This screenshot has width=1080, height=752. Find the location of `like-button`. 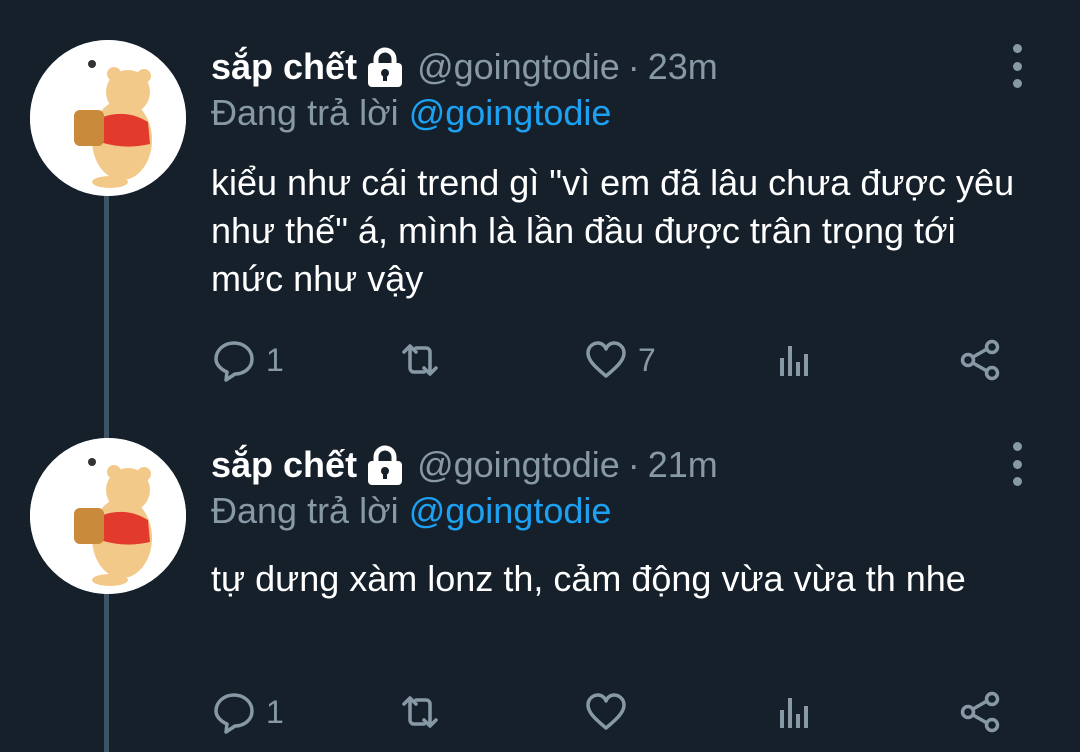

like-button is located at coordinates (611, 712).